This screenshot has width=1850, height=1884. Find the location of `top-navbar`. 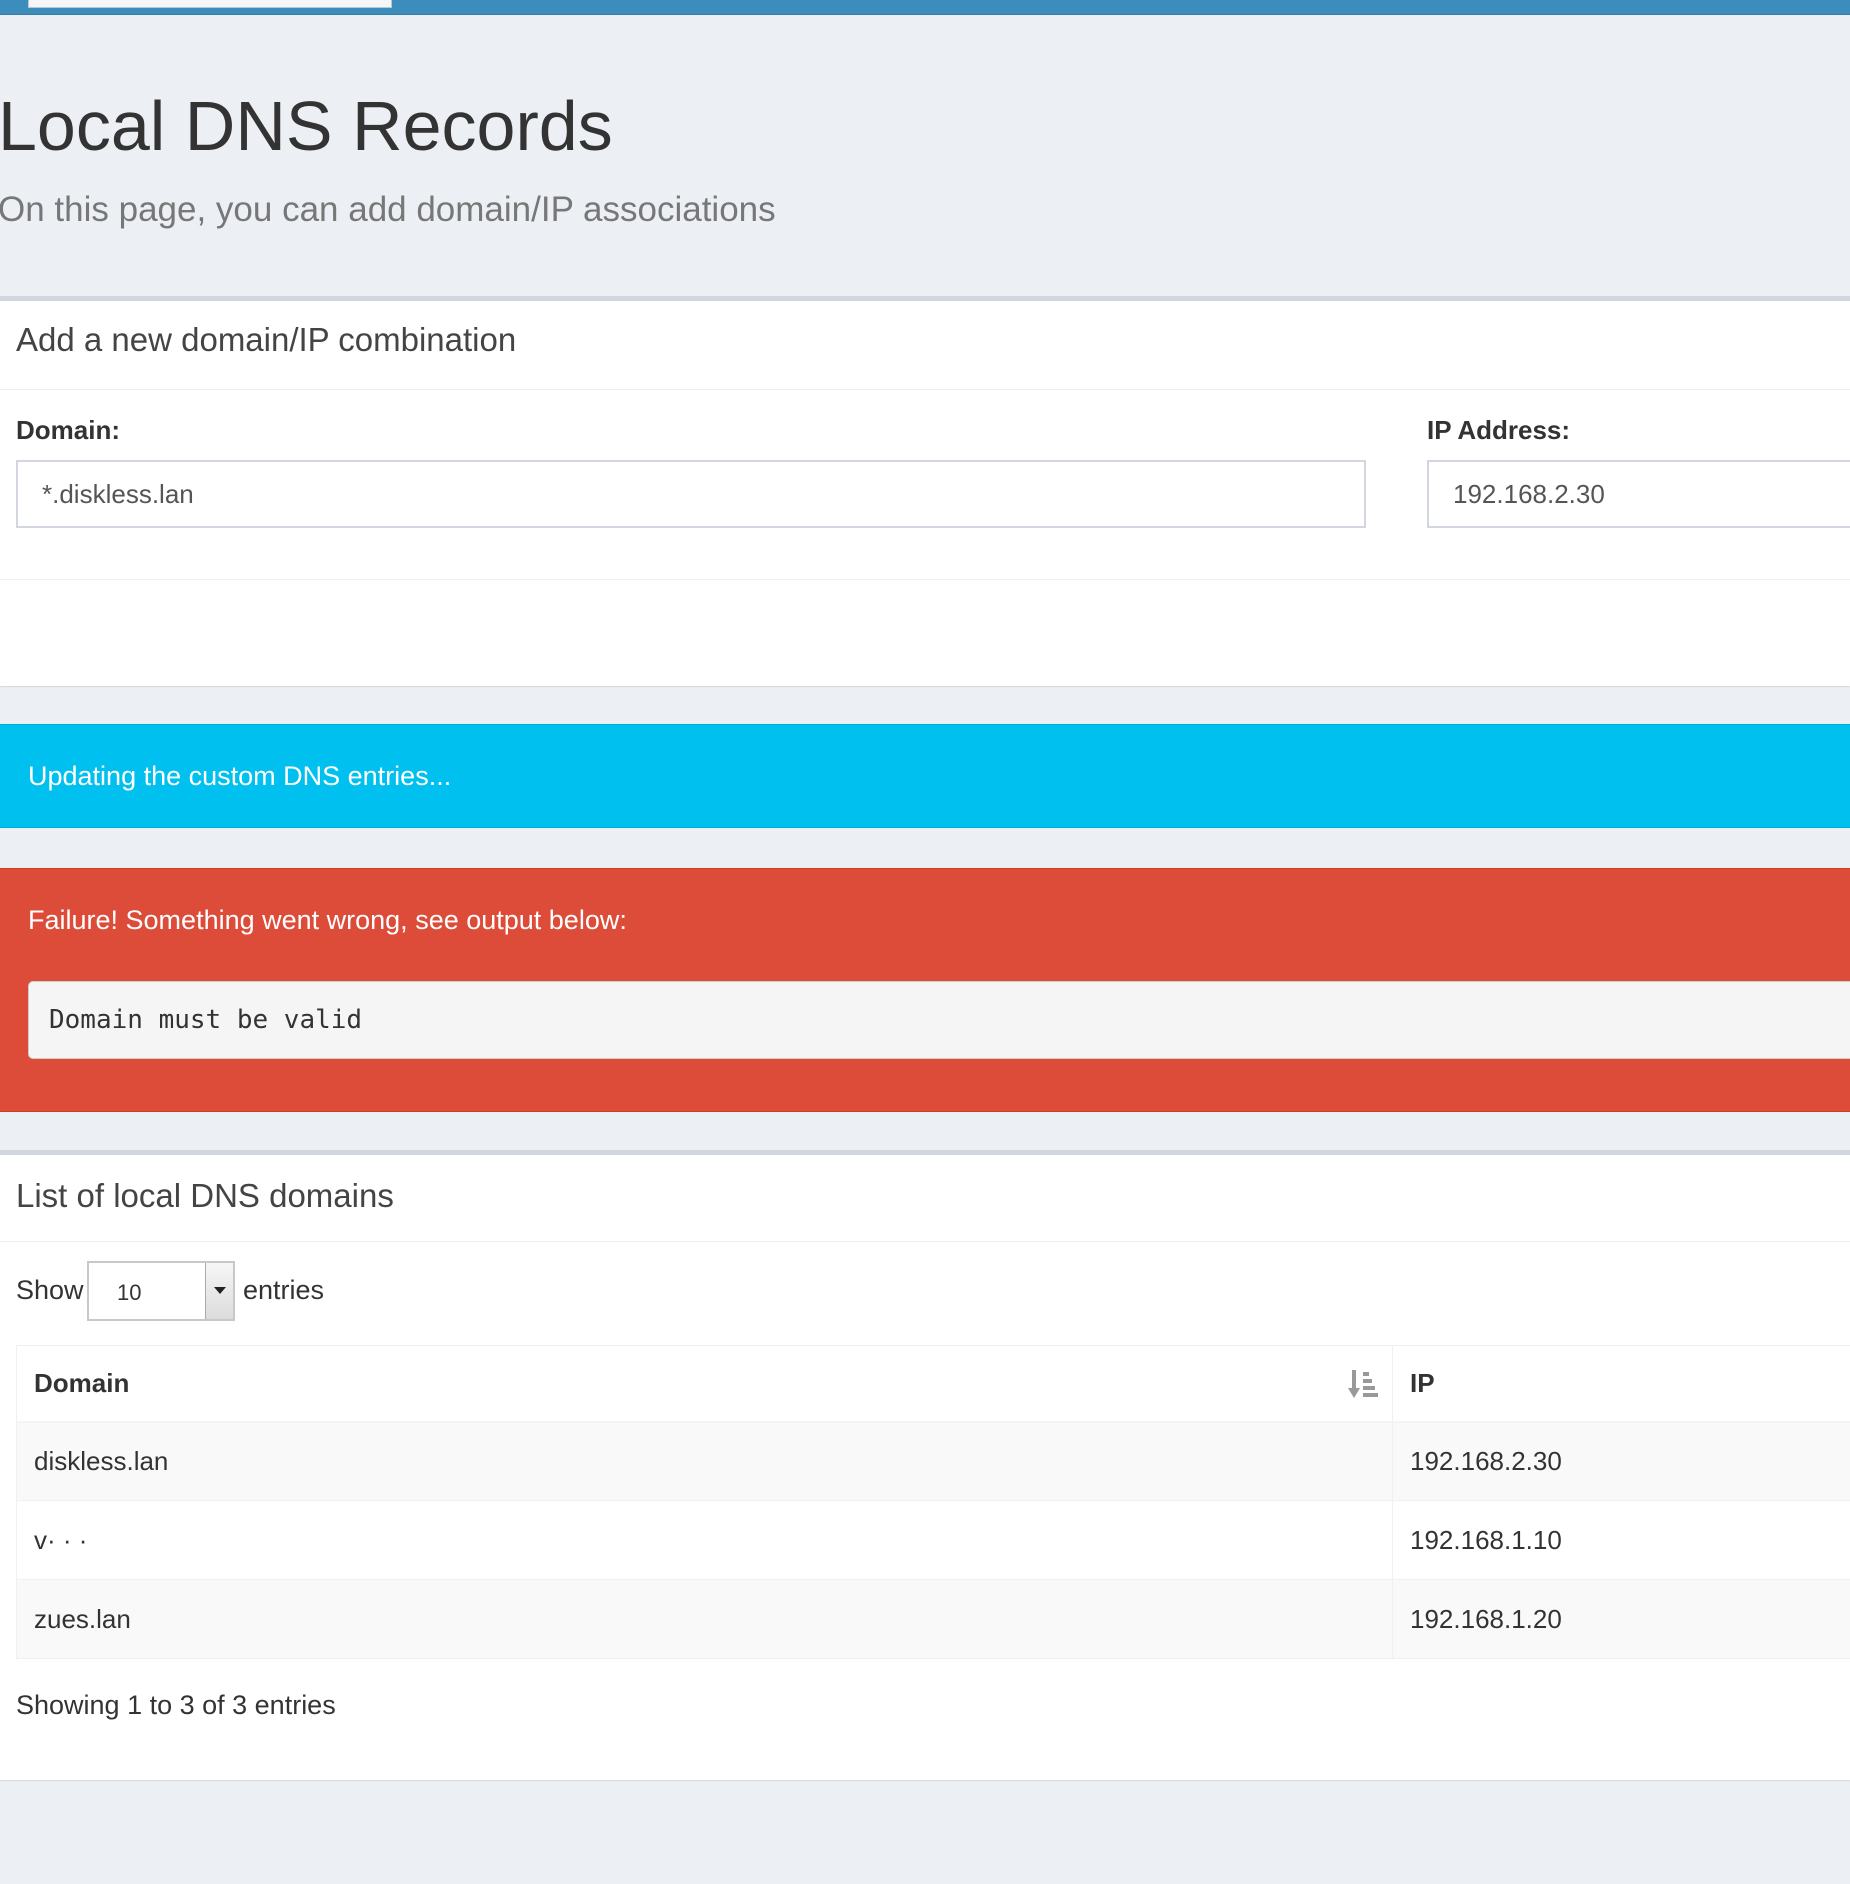

top-navbar is located at coordinates (925, 7).